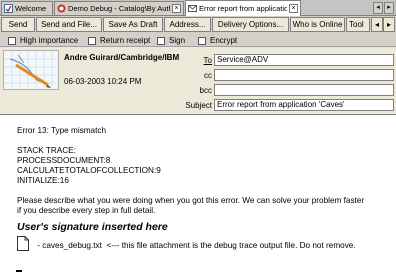 The width and height of the screenshot is (396, 277). I want to click on cc-field, so click(304, 75).